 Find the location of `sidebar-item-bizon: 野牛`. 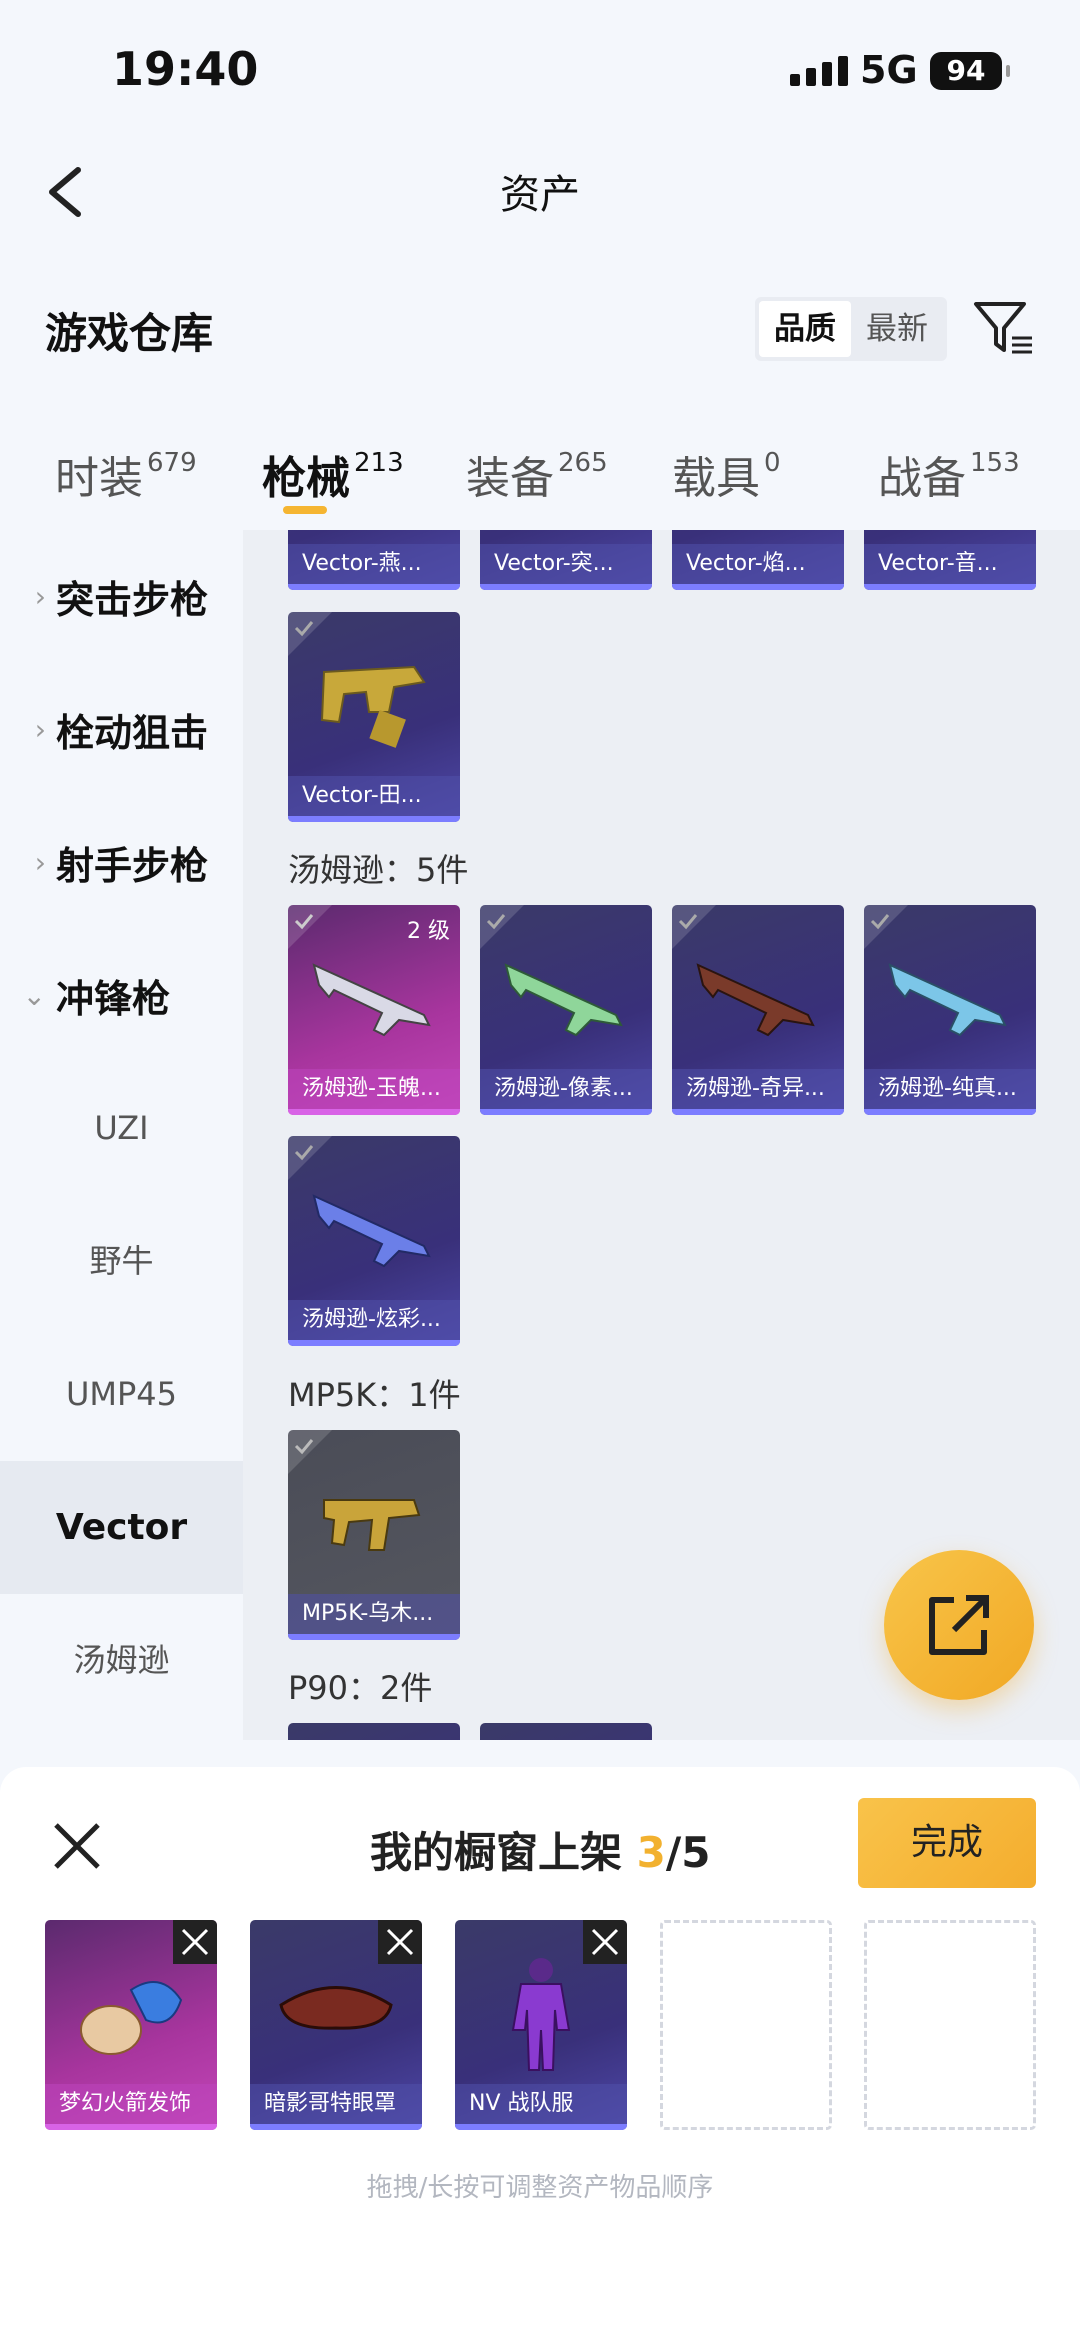

sidebar-item-bizon: 野牛 is located at coordinates (121, 1261).